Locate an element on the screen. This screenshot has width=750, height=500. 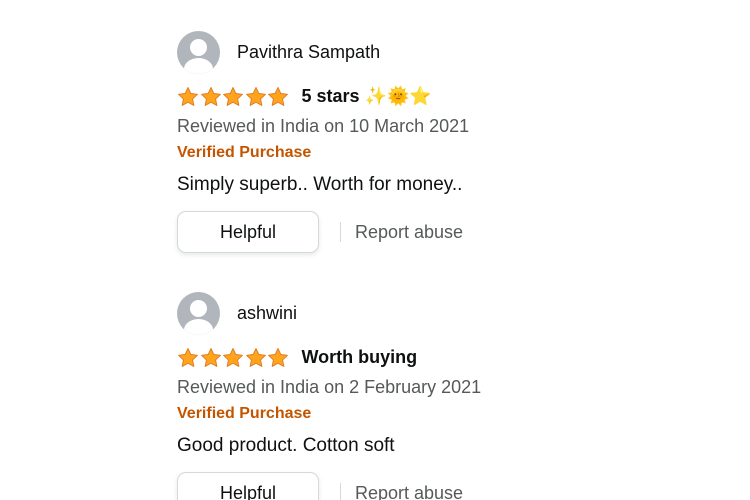
review-text: Simply superb.. Worth for money.. is located at coordinates (320, 184).